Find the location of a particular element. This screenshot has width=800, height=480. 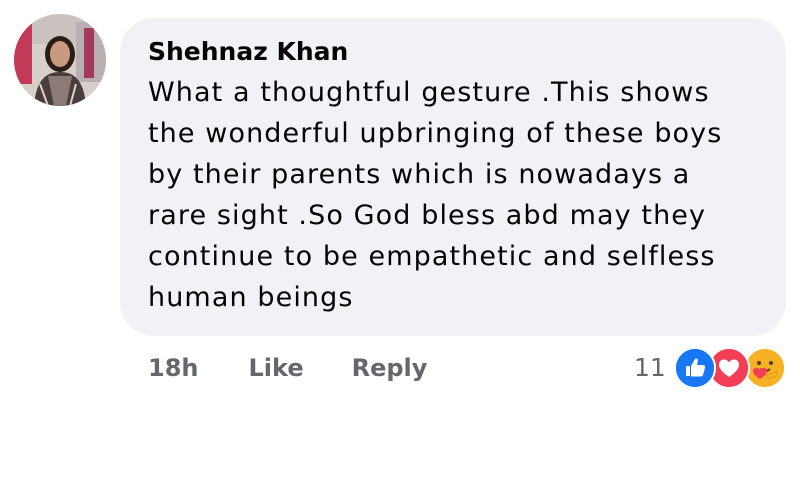

like-button: Like is located at coordinates (275, 368).